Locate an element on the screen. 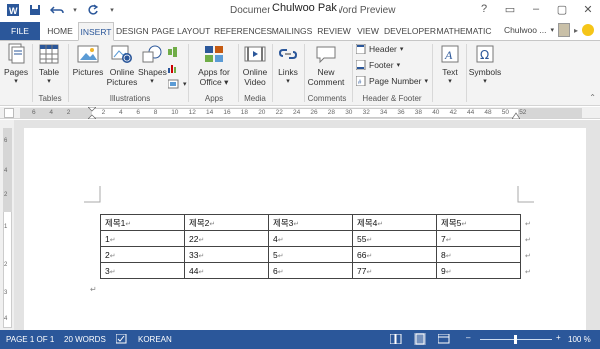 This screenshot has height=349, width=600. minimize-button: – is located at coordinates (536, 9).